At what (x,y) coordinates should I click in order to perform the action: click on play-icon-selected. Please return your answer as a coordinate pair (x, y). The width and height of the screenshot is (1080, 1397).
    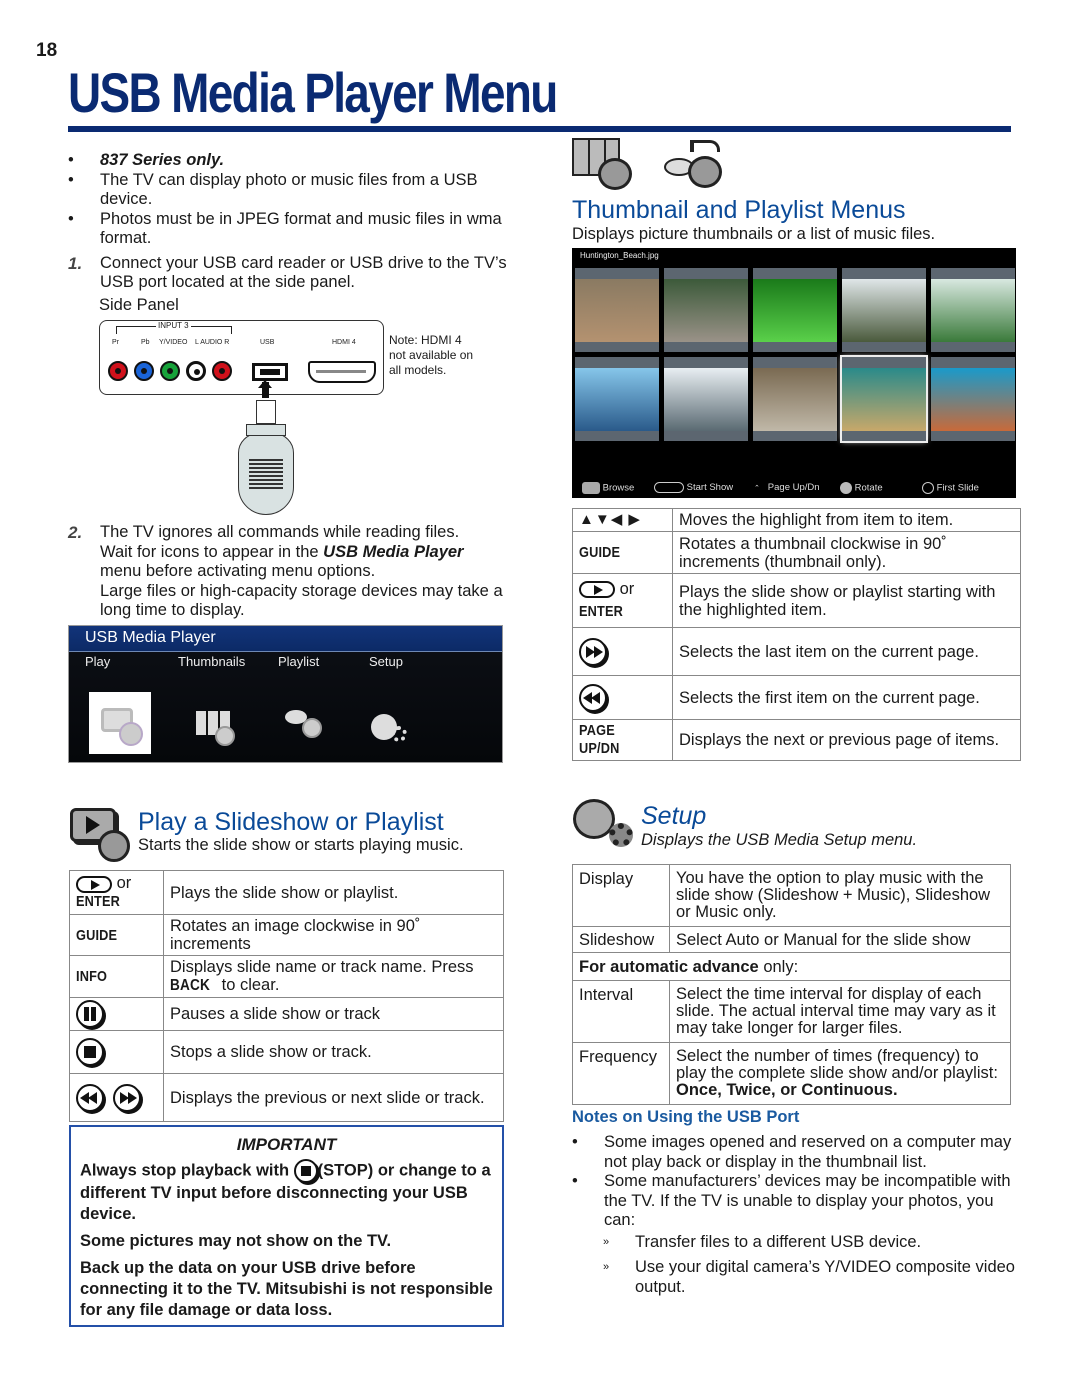
    Looking at the image, I should click on (120, 723).